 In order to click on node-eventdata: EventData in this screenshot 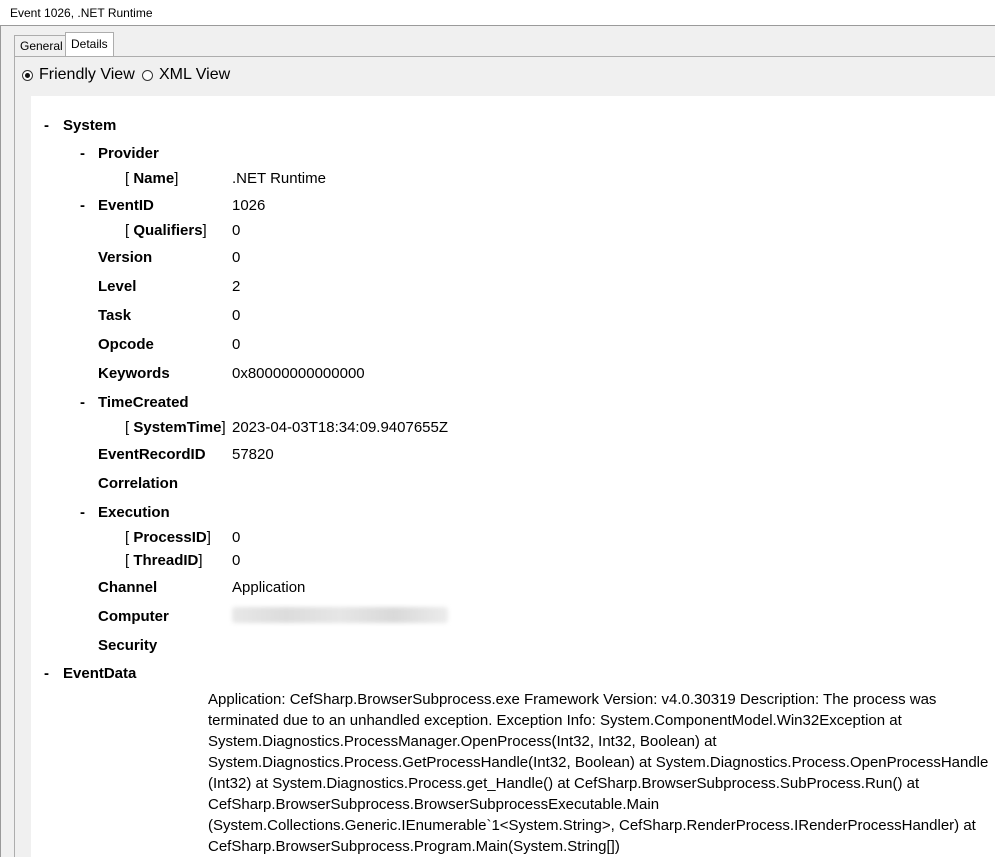, I will do `click(100, 673)`.